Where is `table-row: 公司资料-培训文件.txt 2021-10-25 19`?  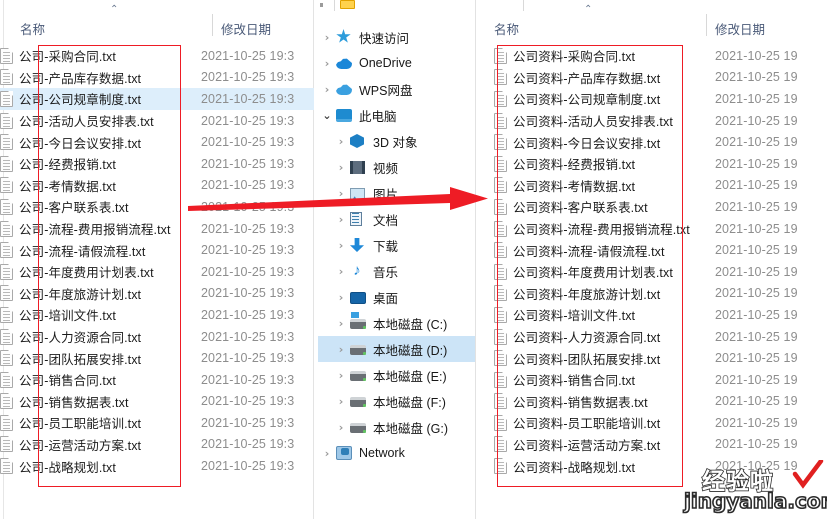
table-row: 公司资料-培训文件.txt 2021-10-25 19 is located at coordinates (660, 315).